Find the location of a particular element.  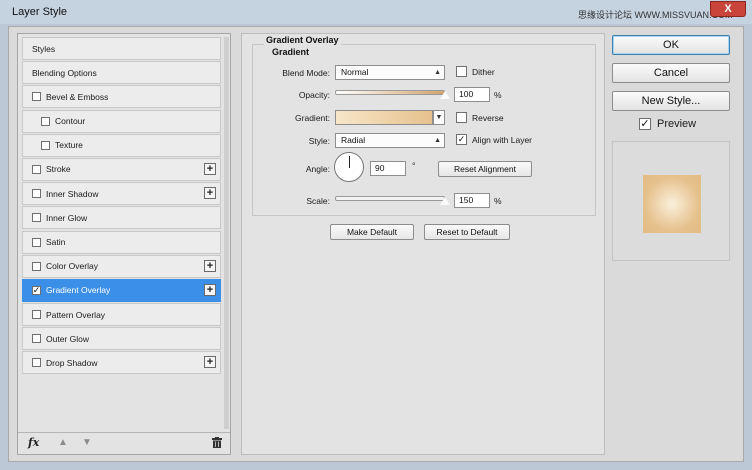

reverse-option: Reverse is located at coordinates (480, 117).